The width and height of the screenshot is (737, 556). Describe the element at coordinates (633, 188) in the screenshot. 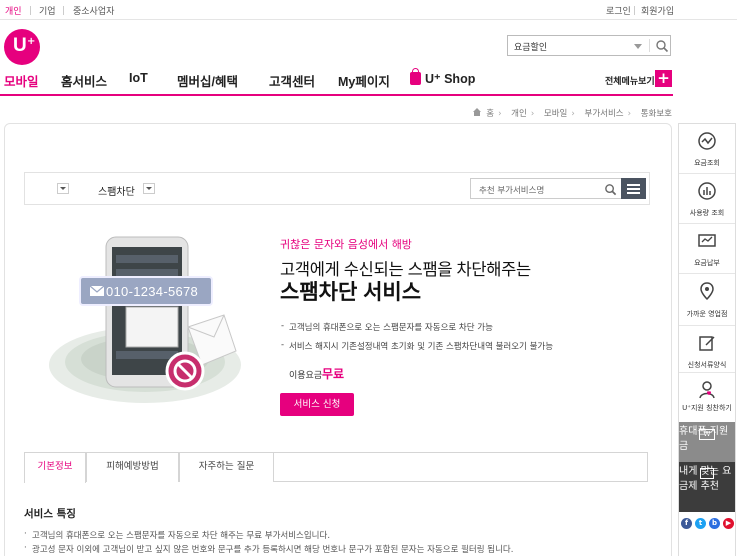

I see `menu-icon` at that location.